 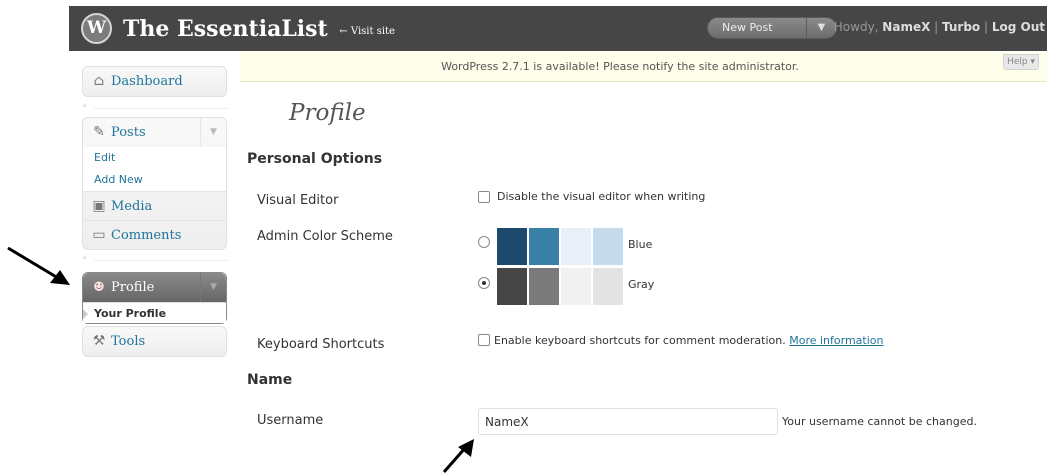 I want to click on username-description: Your username cannot be changed., so click(x=879, y=421).